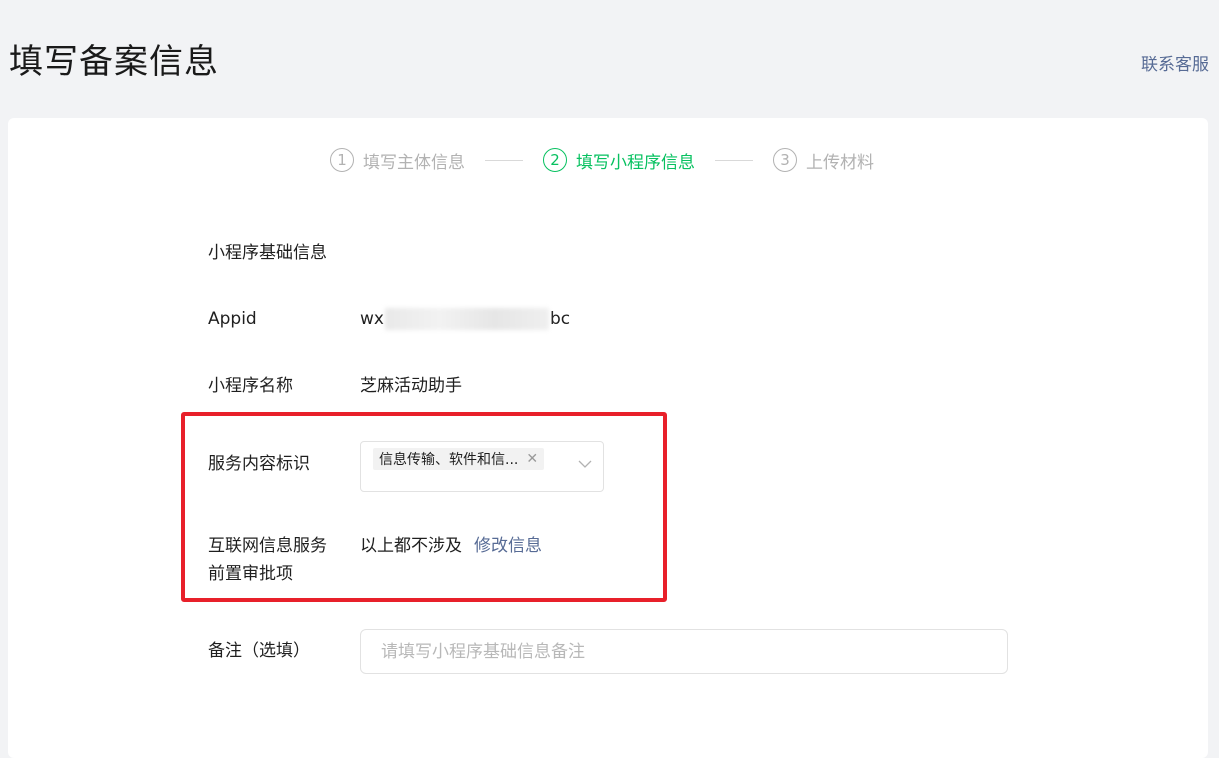 The height and width of the screenshot is (758, 1219). I want to click on page-title: 填写备案信息, so click(114, 62).